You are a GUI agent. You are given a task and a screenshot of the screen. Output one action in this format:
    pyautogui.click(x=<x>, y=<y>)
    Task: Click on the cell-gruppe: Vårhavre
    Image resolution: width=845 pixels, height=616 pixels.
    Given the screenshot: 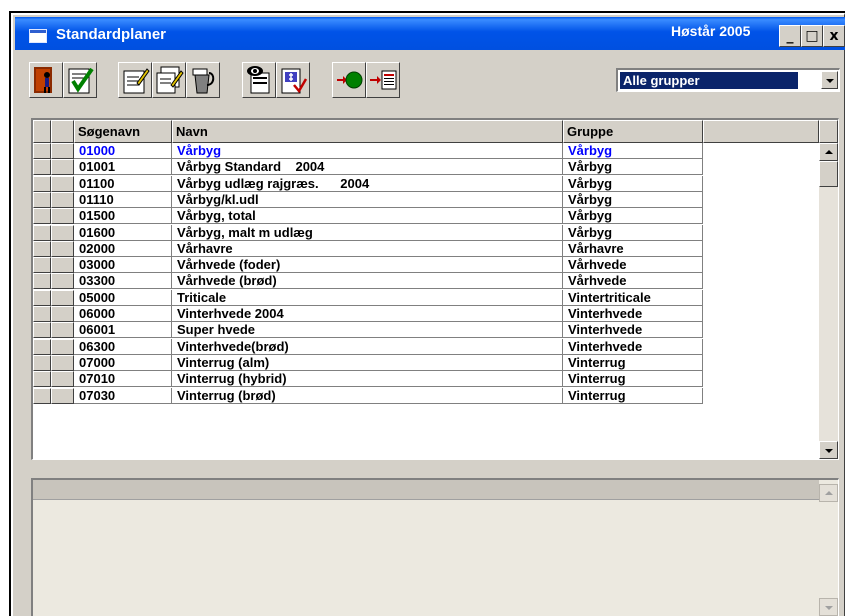 What is the action you would take?
    pyautogui.click(x=633, y=248)
    